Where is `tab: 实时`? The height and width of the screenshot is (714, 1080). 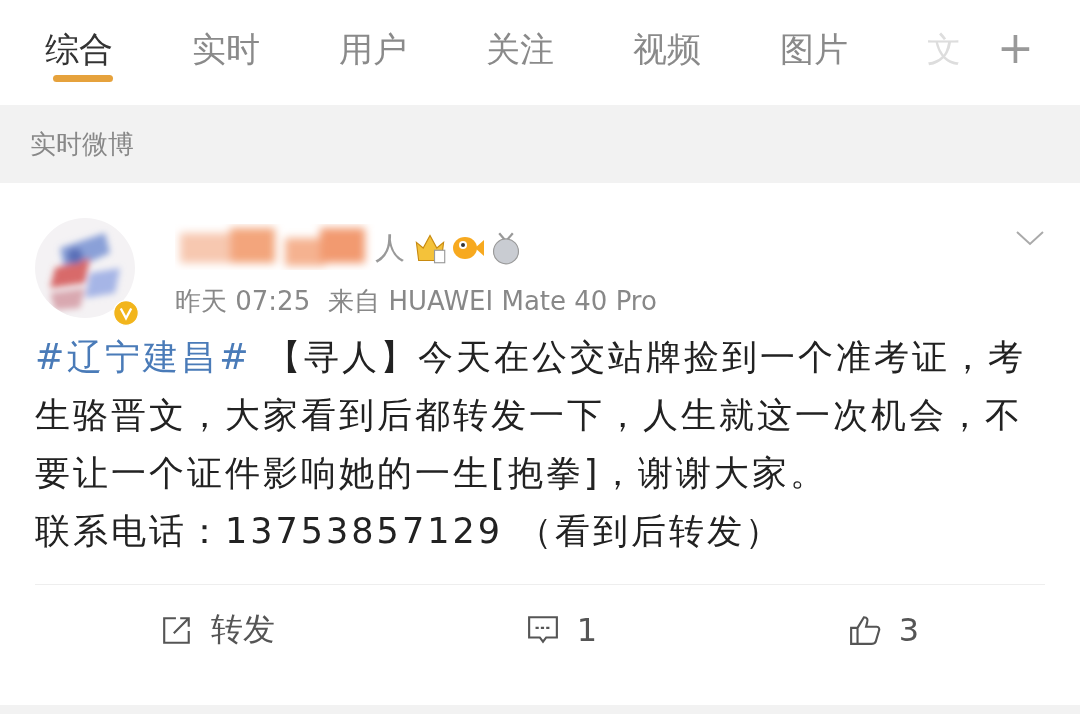 tab: 实时 is located at coordinates (265, 52).